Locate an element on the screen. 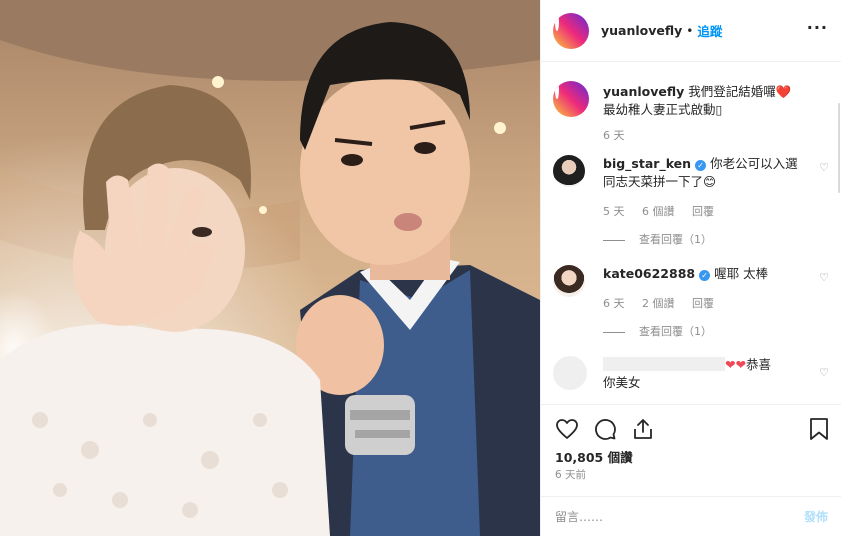 The height and width of the screenshot is (536, 841). comment-line2: 同志天菜拼一下了 is located at coordinates (653, 181).